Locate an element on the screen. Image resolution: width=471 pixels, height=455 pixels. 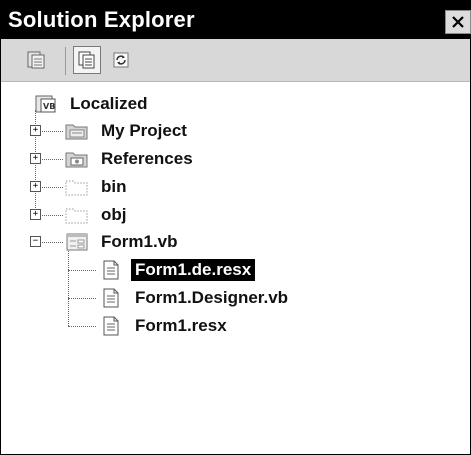
tree-node-label: bin is located at coordinates (114, 186).